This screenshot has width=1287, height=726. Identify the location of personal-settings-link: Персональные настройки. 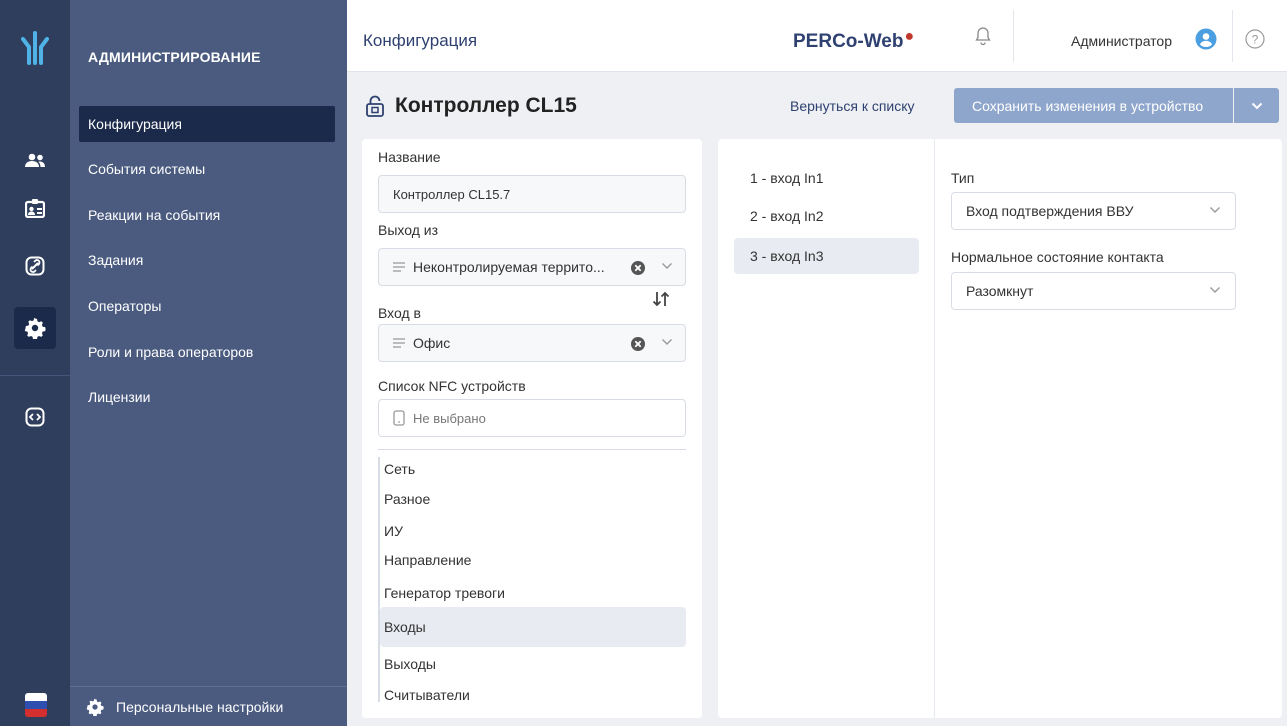
(208, 706).